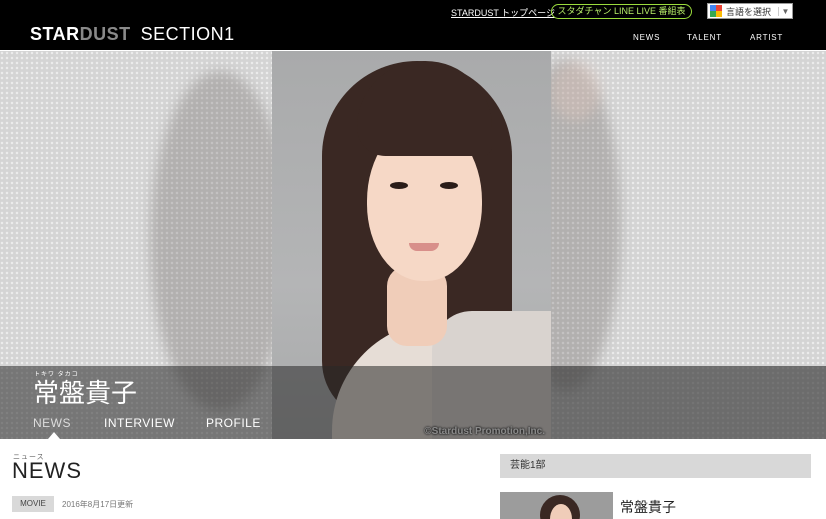 The image size is (826, 519). Describe the element at coordinates (187, 34) in the screenshot. I see `logo-section: SECTION1` at that location.